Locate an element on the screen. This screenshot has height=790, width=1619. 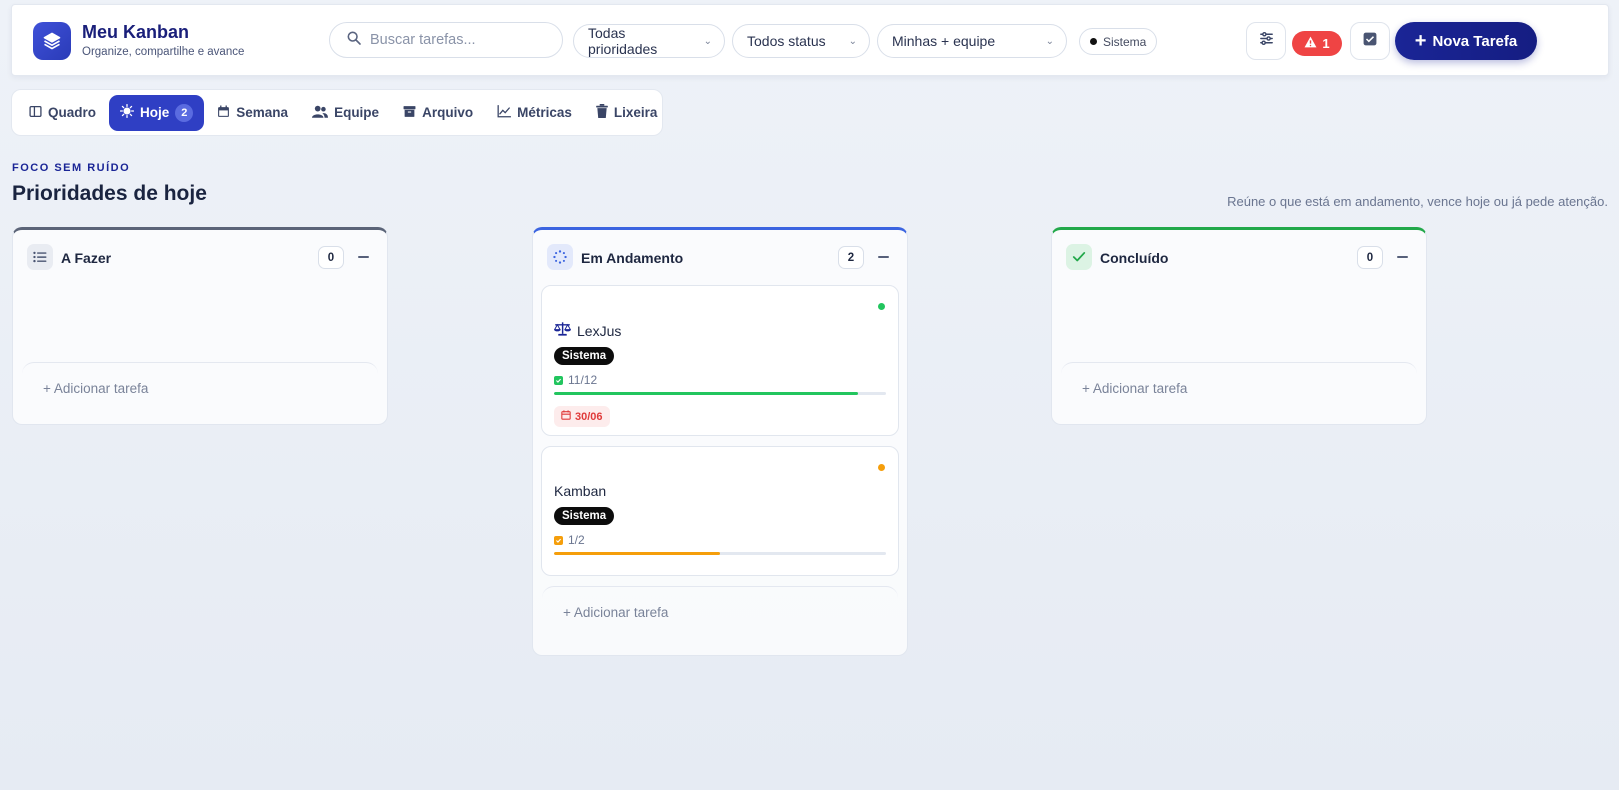
app-title: Meu Kanban is located at coordinates (136, 32).